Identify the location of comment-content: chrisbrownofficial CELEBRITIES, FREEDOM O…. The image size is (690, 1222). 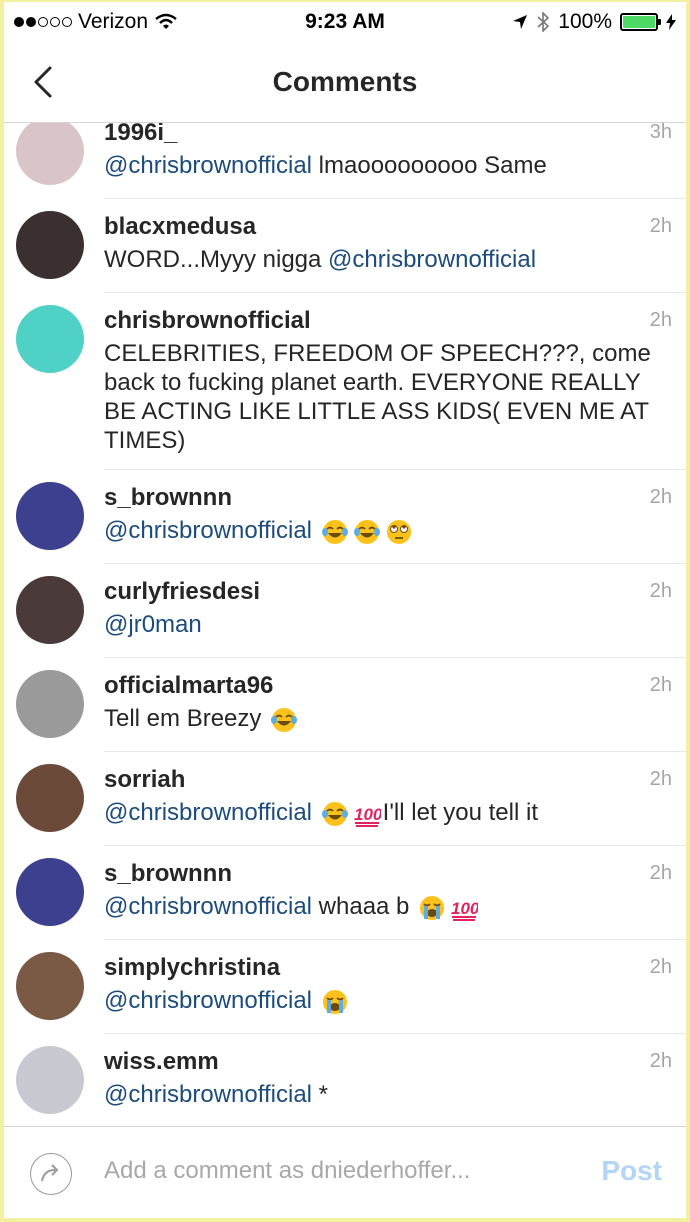
(395, 387).